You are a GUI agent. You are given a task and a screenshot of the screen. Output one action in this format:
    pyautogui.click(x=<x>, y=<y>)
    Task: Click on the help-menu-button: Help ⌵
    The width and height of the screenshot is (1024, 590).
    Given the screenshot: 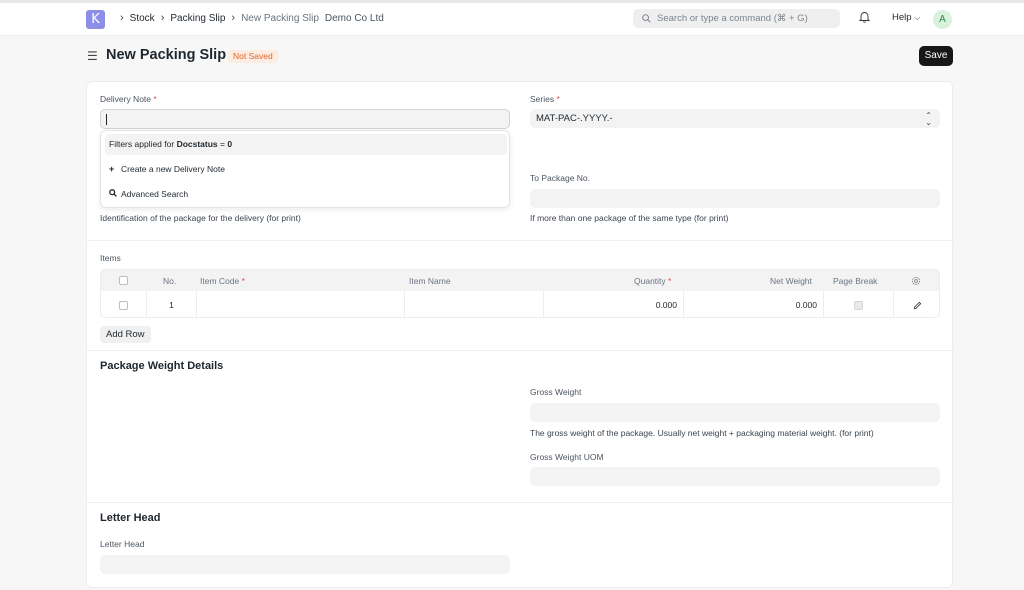 What is the action you would take?
    pyautogui.click(x=906, y=17)
    